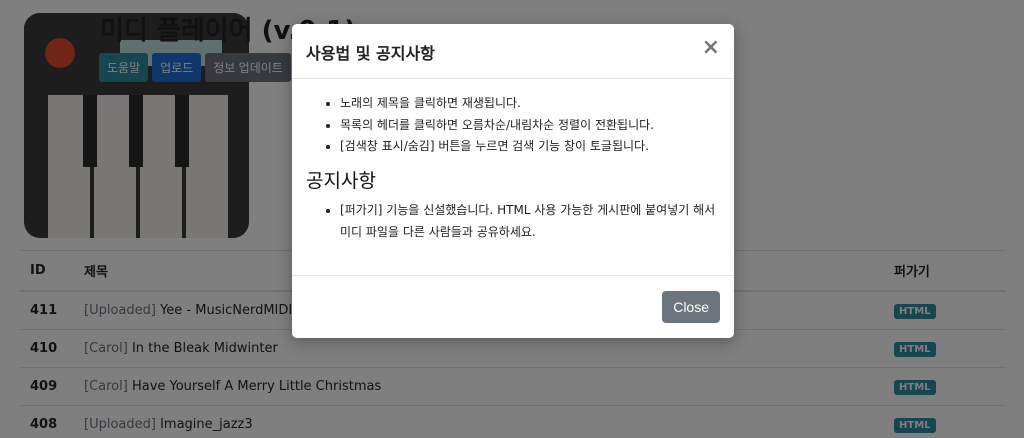 This screenshot has height=438, width=1024. I want to click on close-button: Close, so click(691, 307).